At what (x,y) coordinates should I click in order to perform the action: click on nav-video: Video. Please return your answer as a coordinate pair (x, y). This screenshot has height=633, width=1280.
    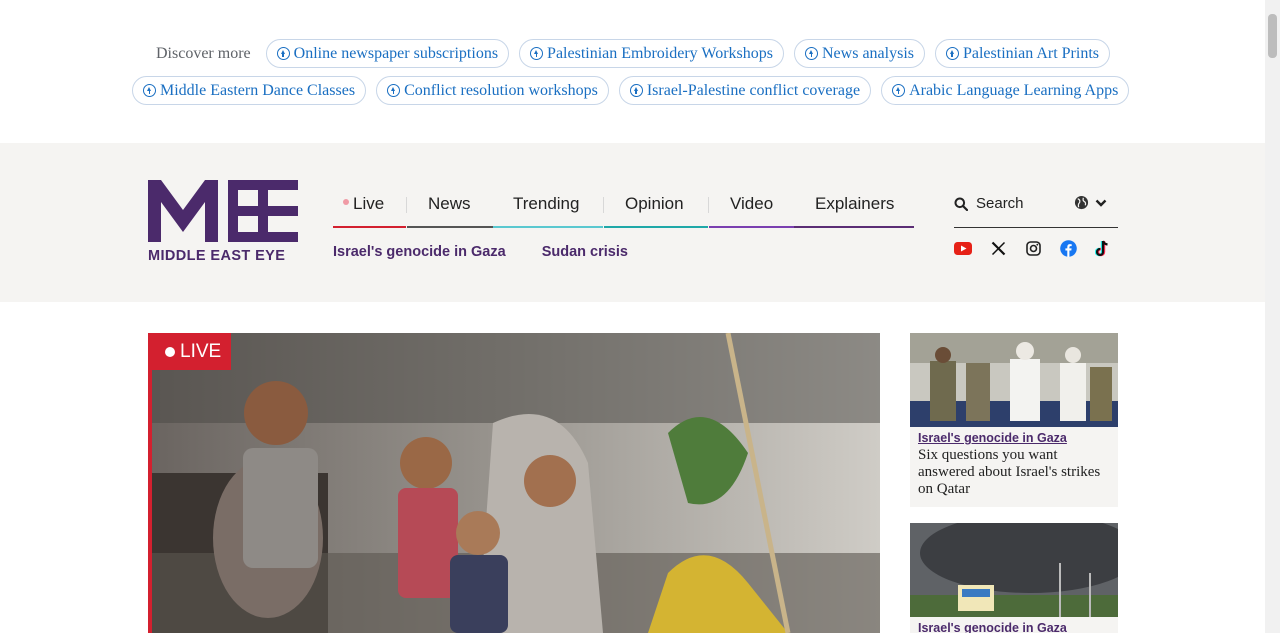
    Looking at the image, I should click on (751, 208).